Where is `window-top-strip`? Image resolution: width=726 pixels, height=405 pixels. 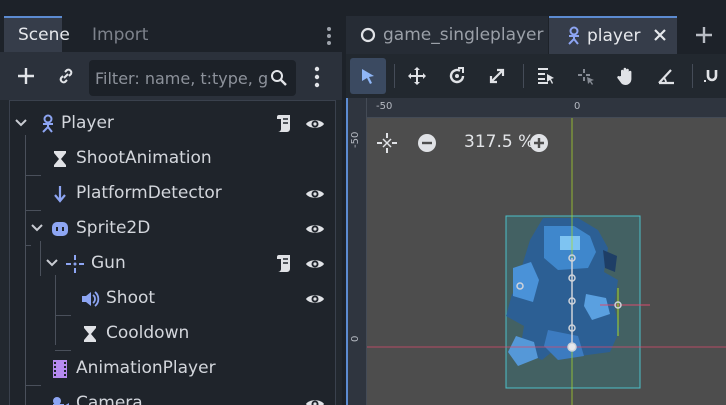 window-top-strip is located at coordinates (363, 8).